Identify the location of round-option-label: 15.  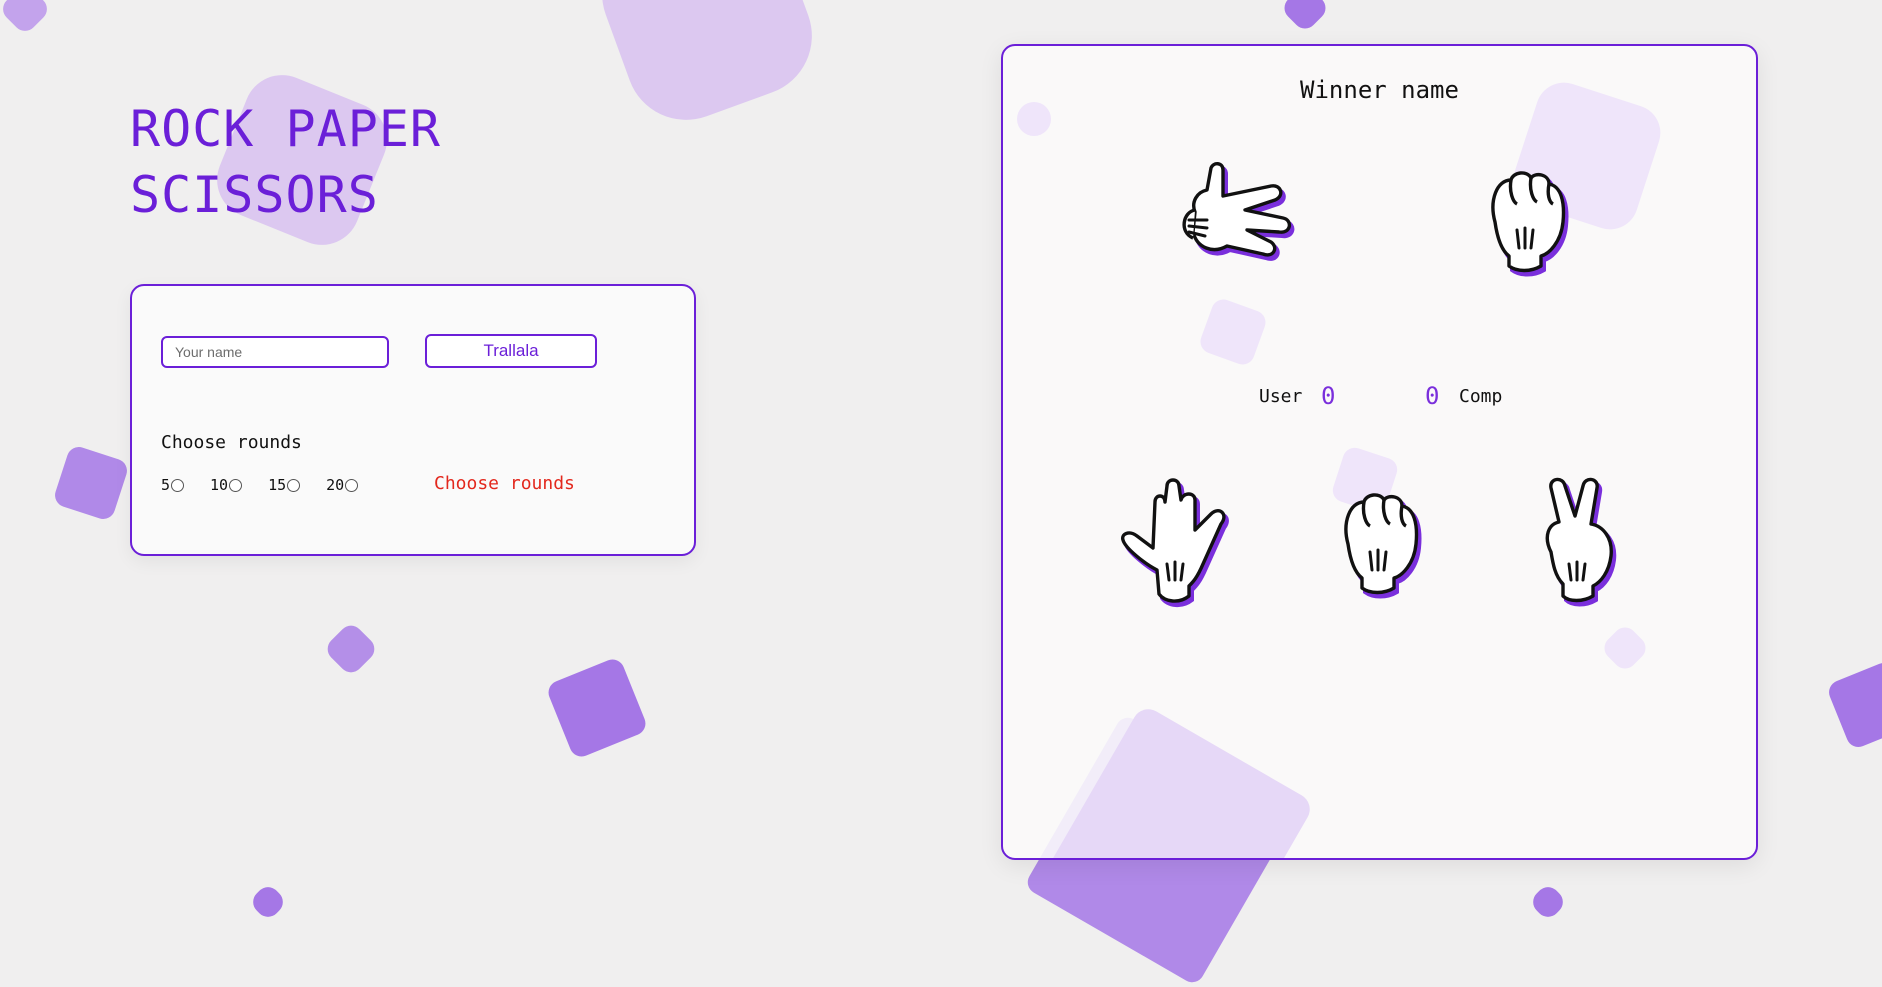
(277, 485).